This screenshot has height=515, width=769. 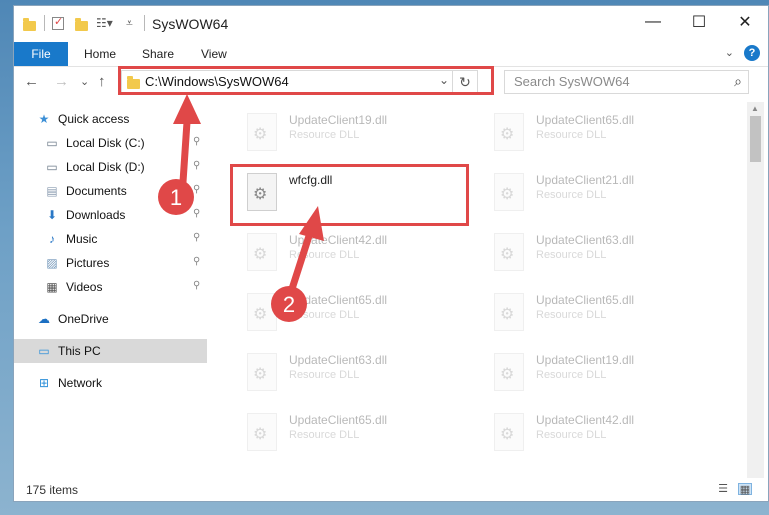 What do you see at coordinates (80, 383) in the screenshot?
I see `sidebar-item-label: Network` at bounding box center [80, 383].